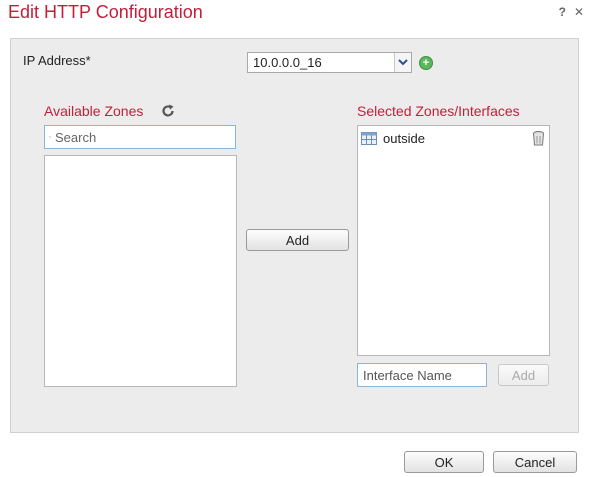 The image size is (592, 477). What do you see at coordinates (287, 62) in the screenshot?
I see `ip-address-value: 10.0.0.0_16` at bounding box center [287, 62].